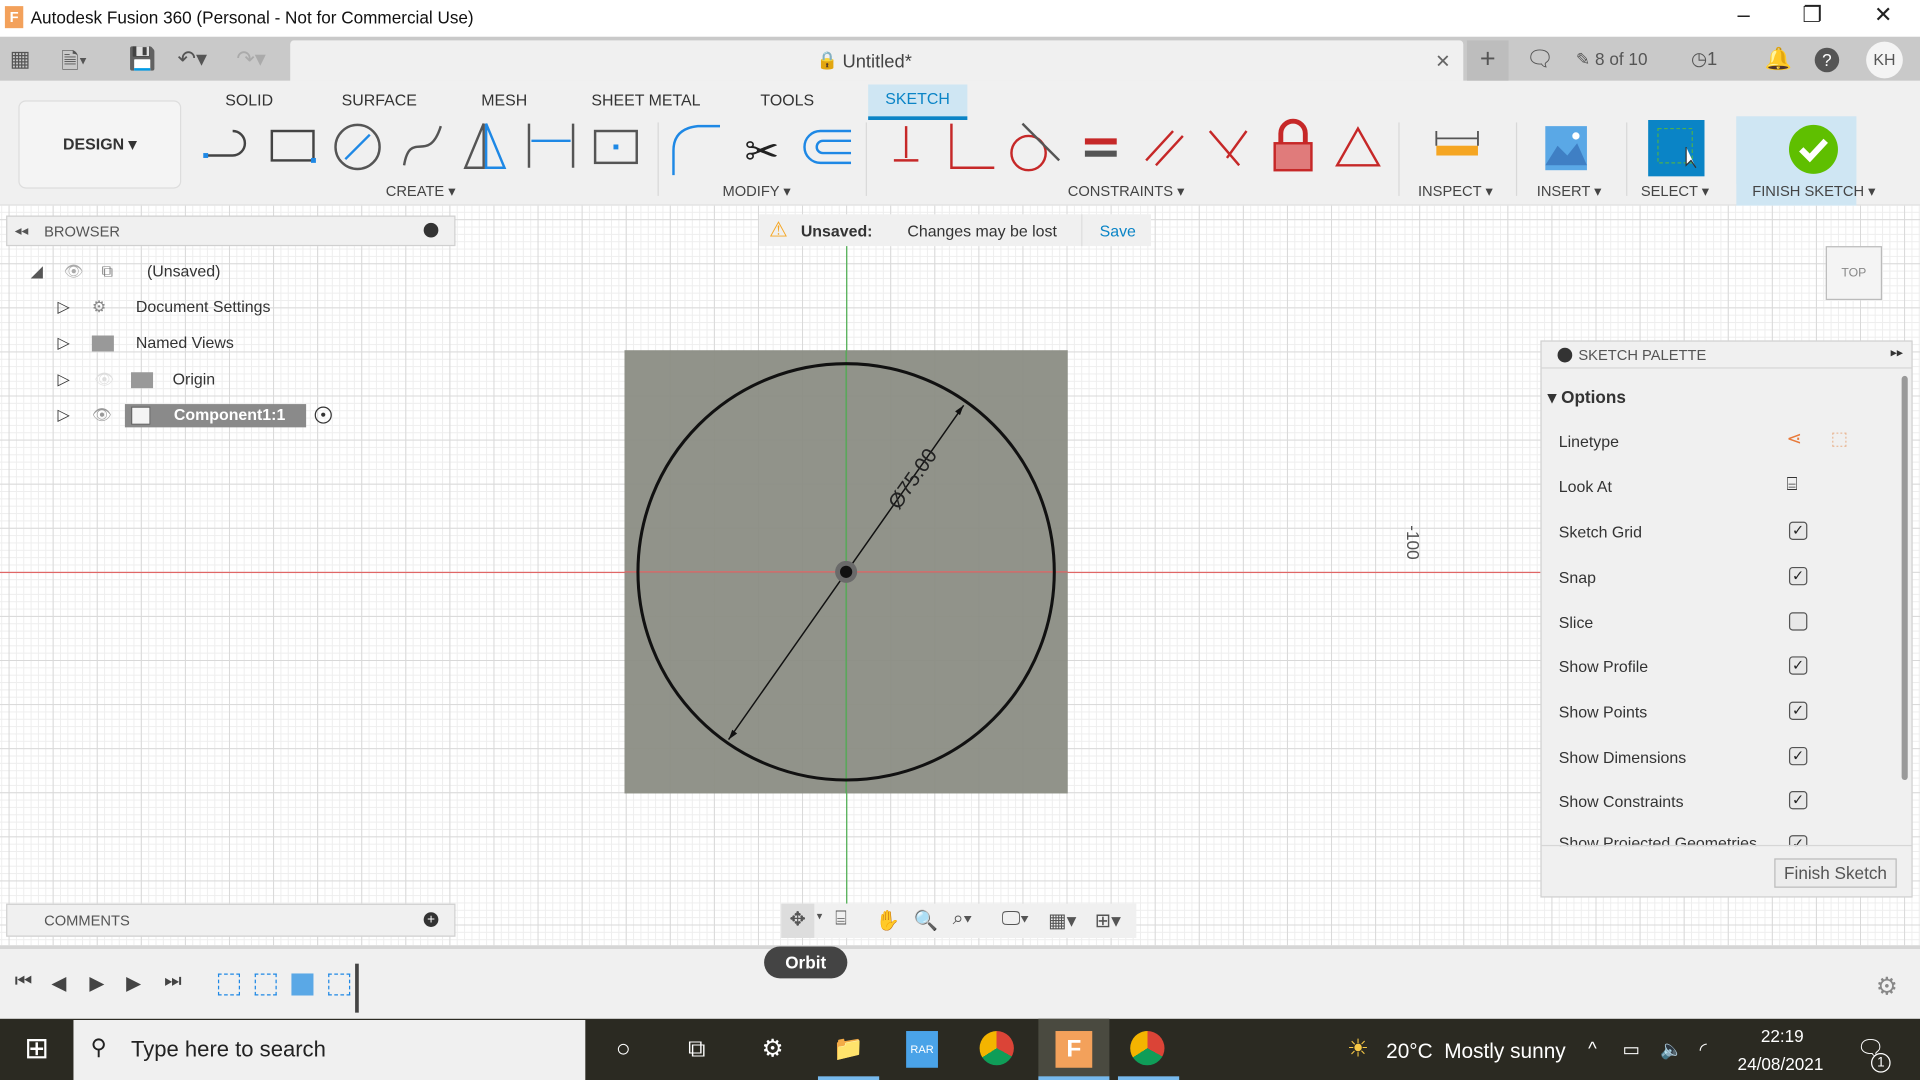 The width and height of the screenshot is (1920, 1080). I want to click on job-history: ◷1, so click(1704, 59).